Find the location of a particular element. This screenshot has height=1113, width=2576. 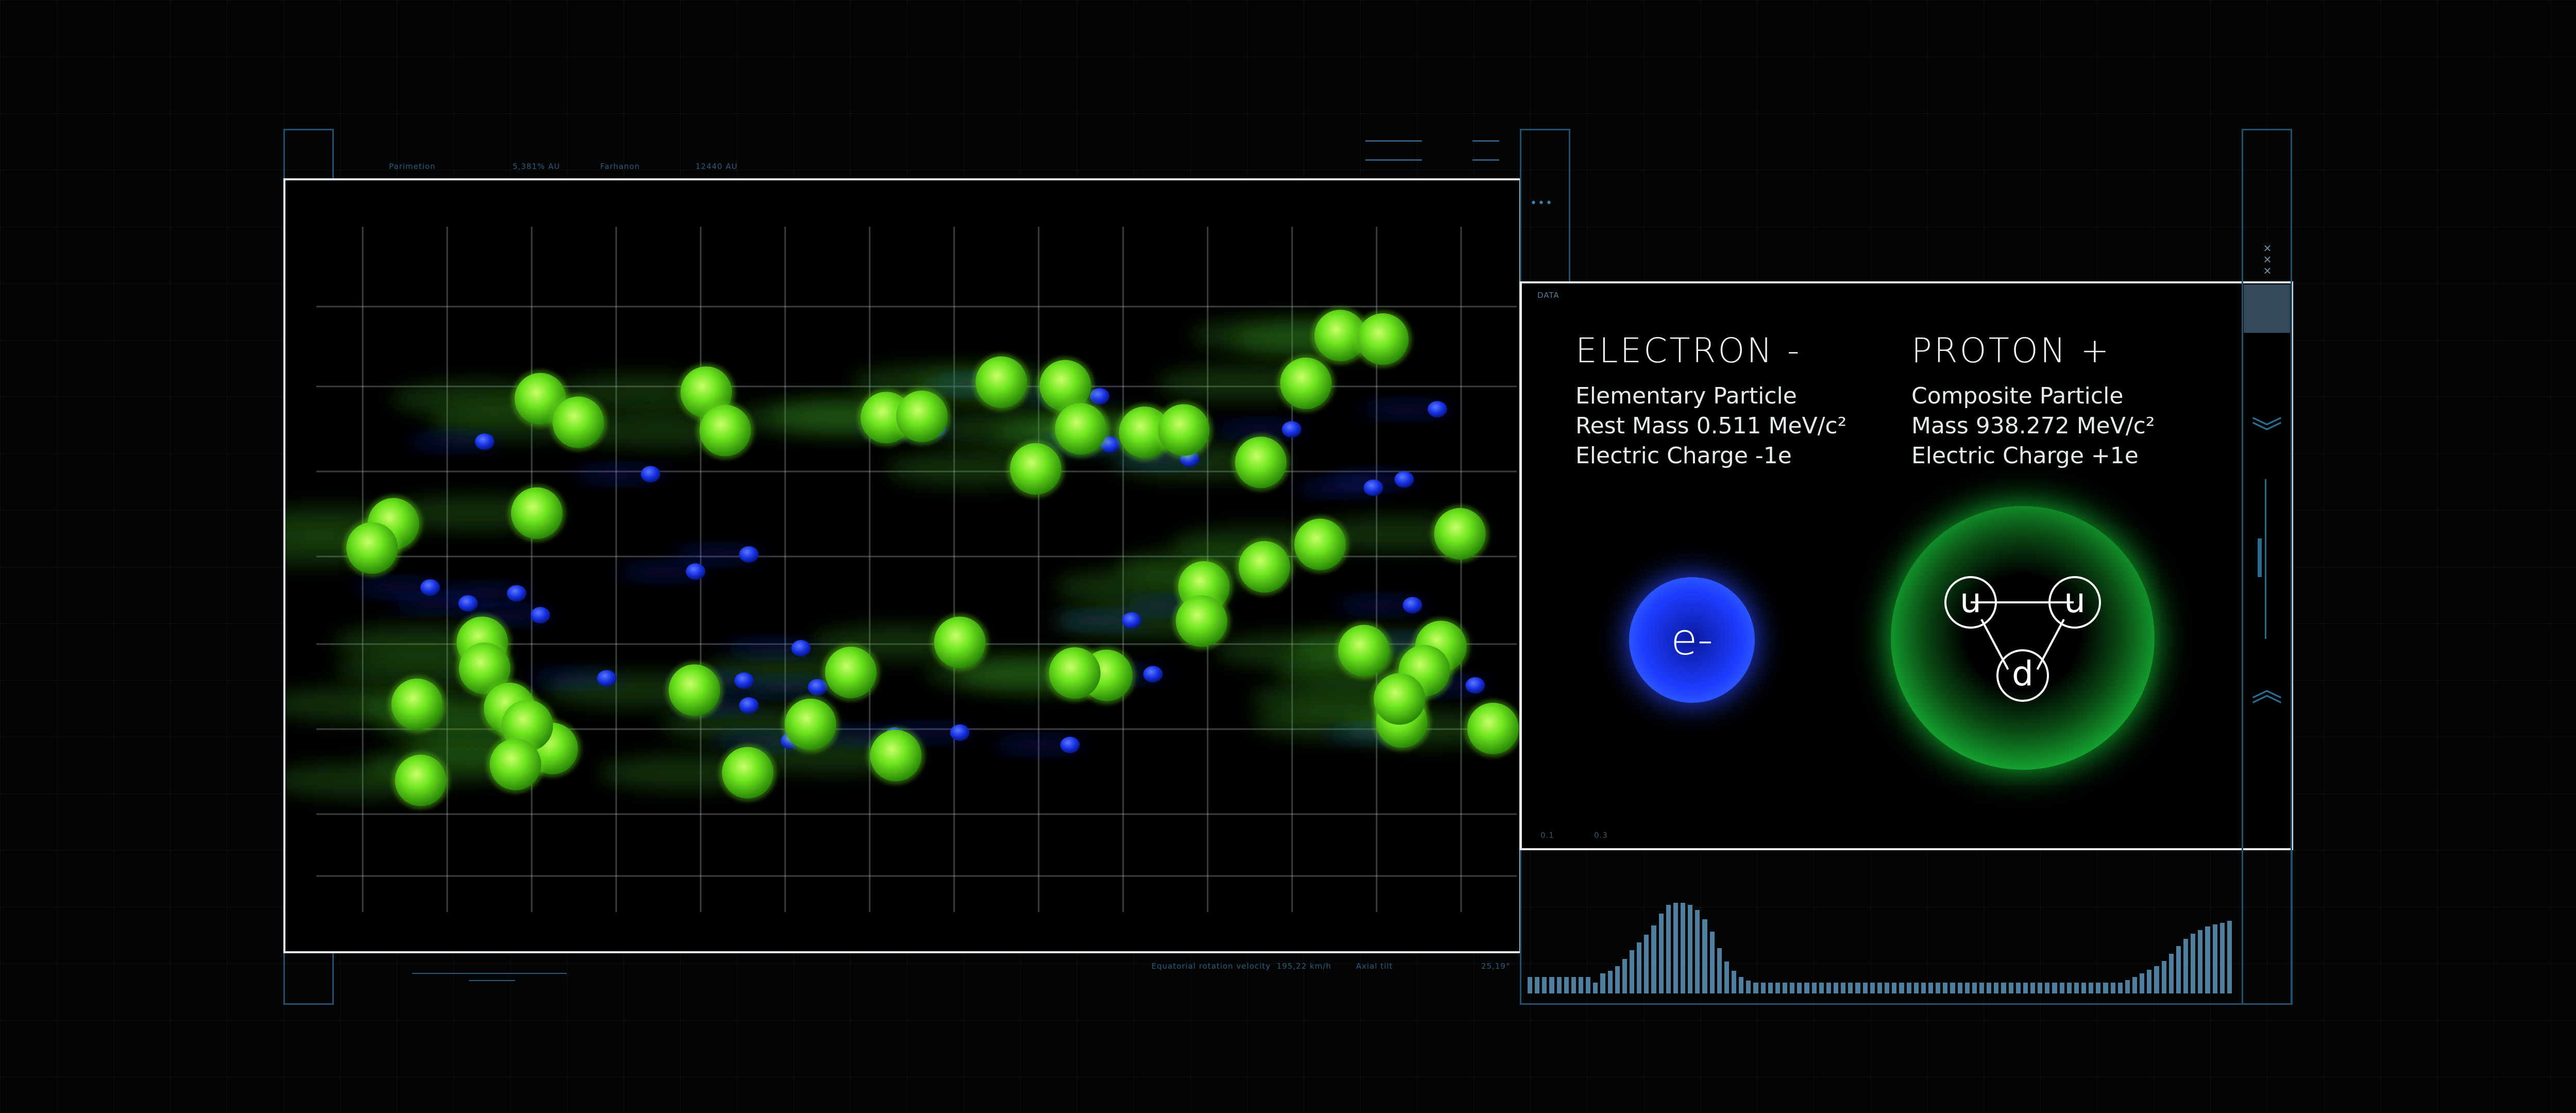

menu-dots-icon: ••• is located at coordinates (1541, 203).